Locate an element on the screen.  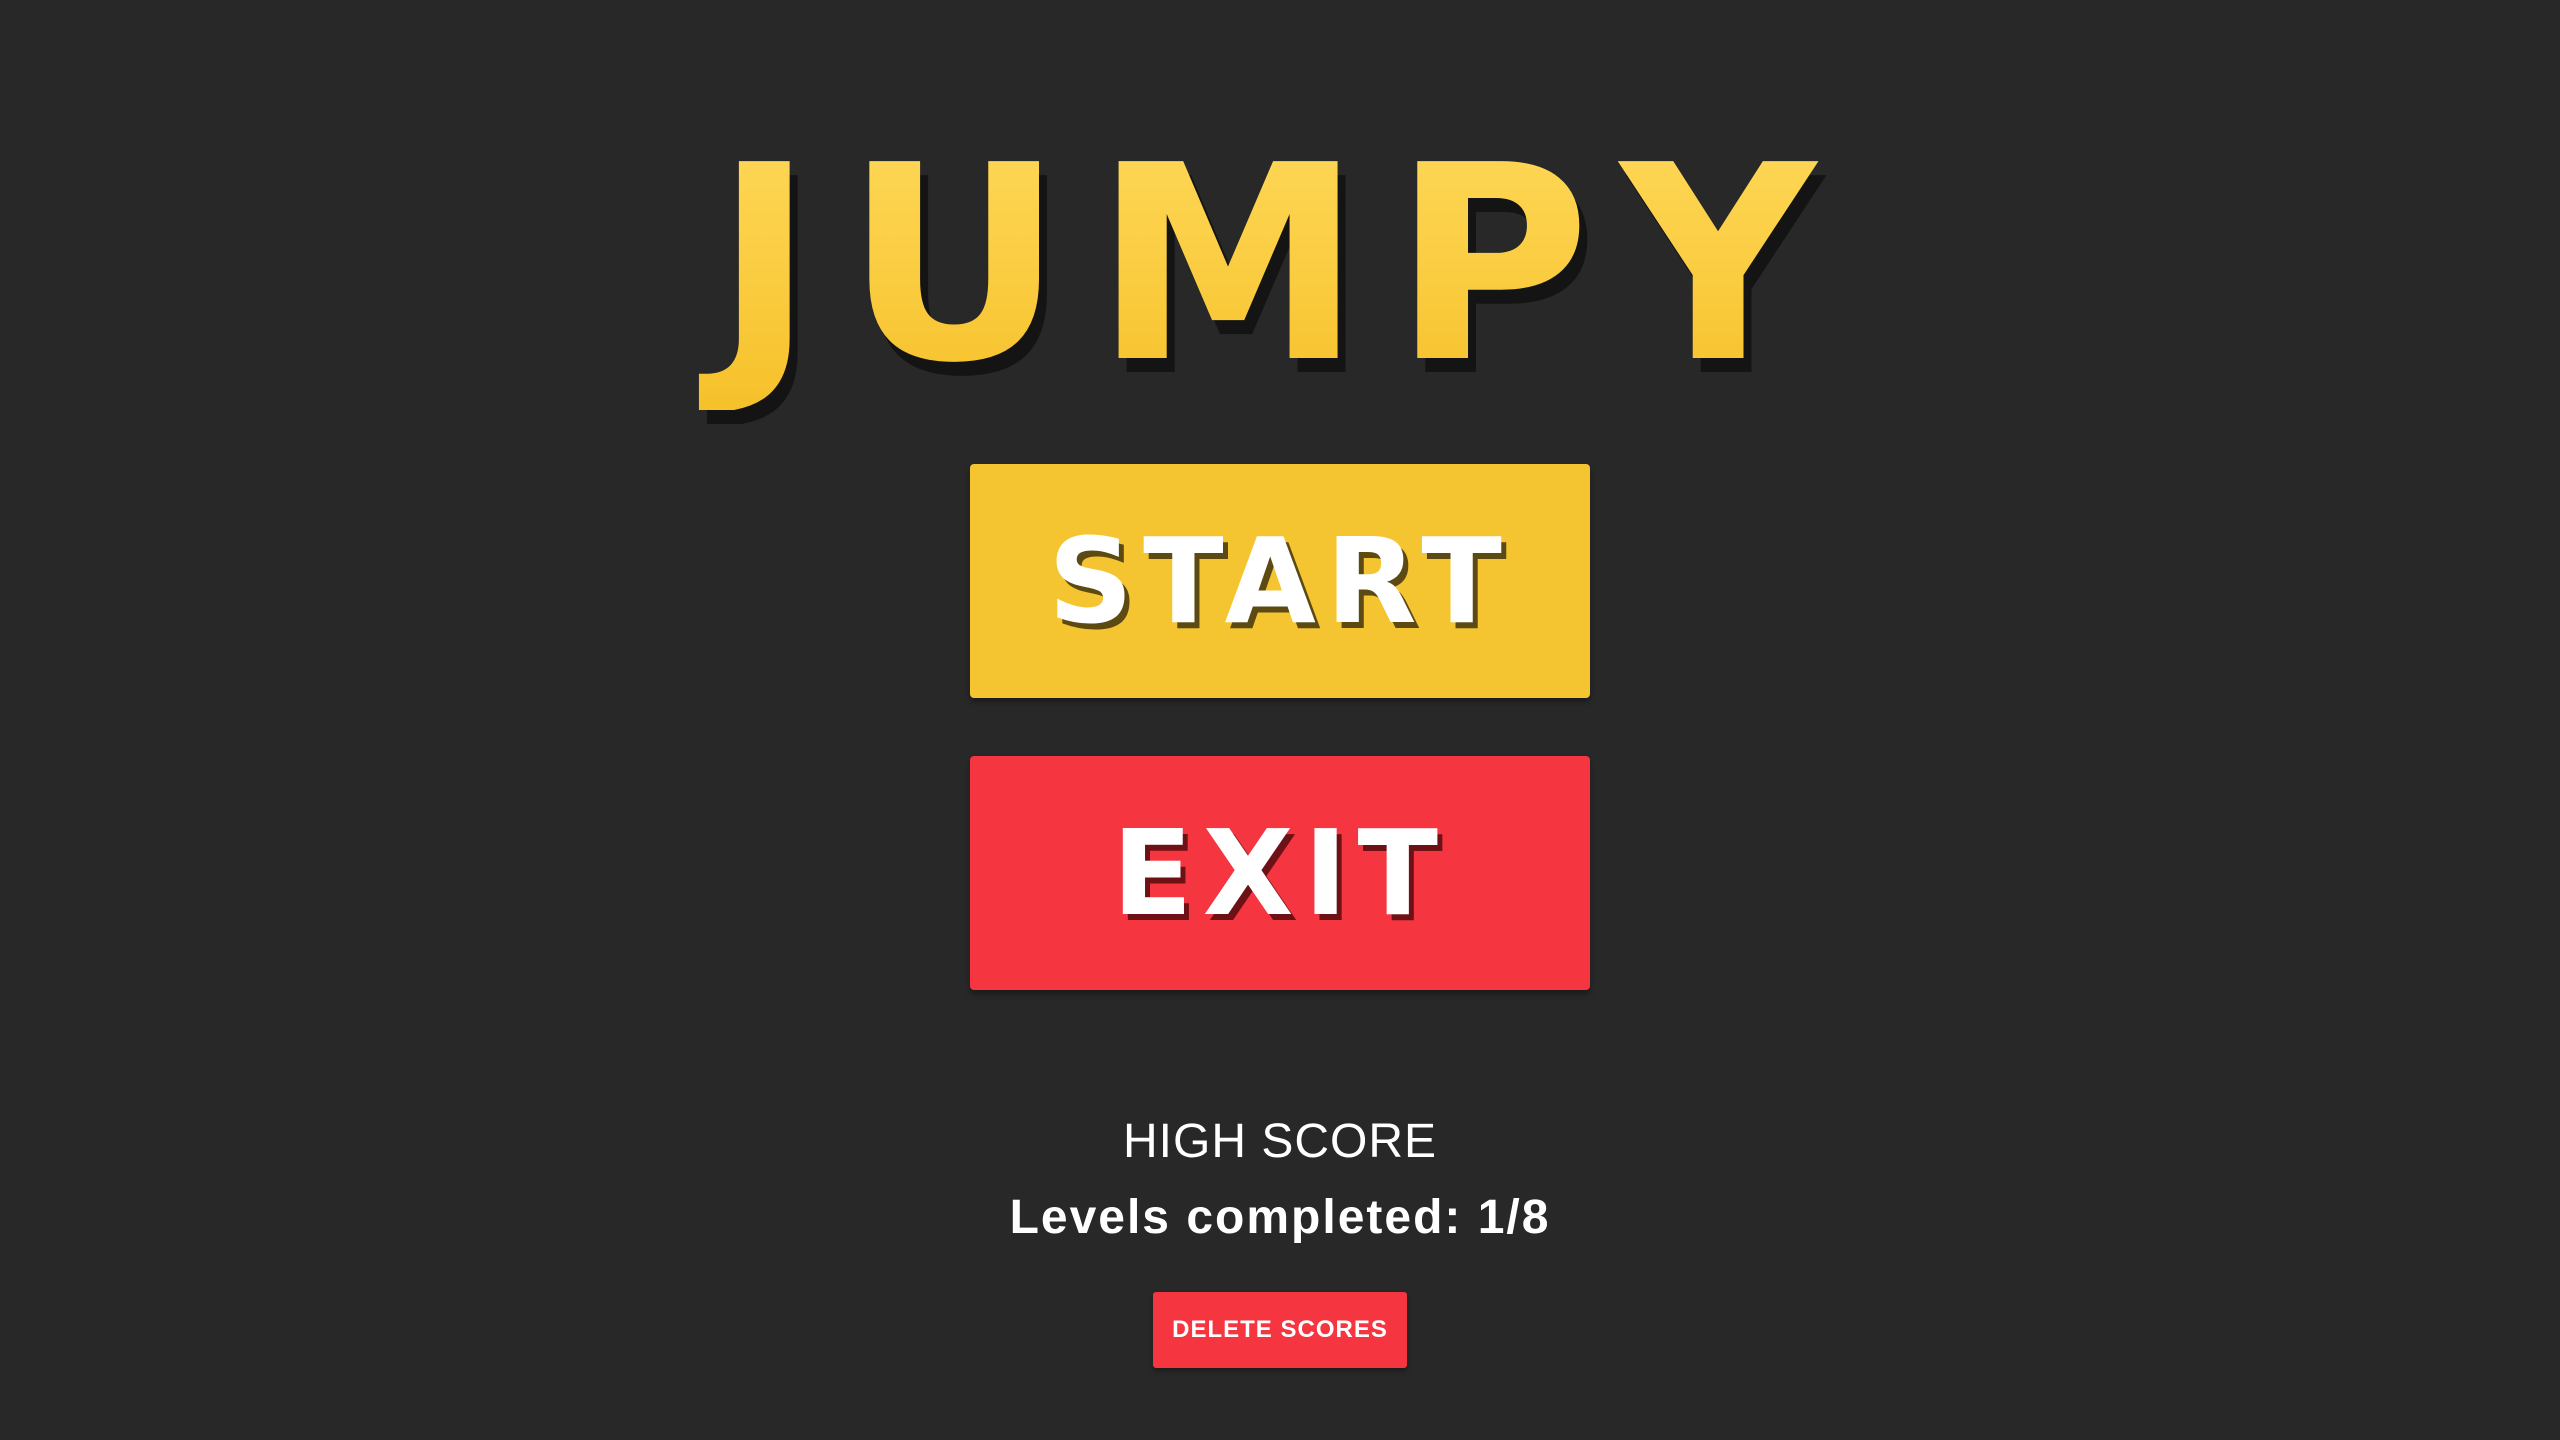
exit-button-label: EXIT is located at coordinates (1280, 873).